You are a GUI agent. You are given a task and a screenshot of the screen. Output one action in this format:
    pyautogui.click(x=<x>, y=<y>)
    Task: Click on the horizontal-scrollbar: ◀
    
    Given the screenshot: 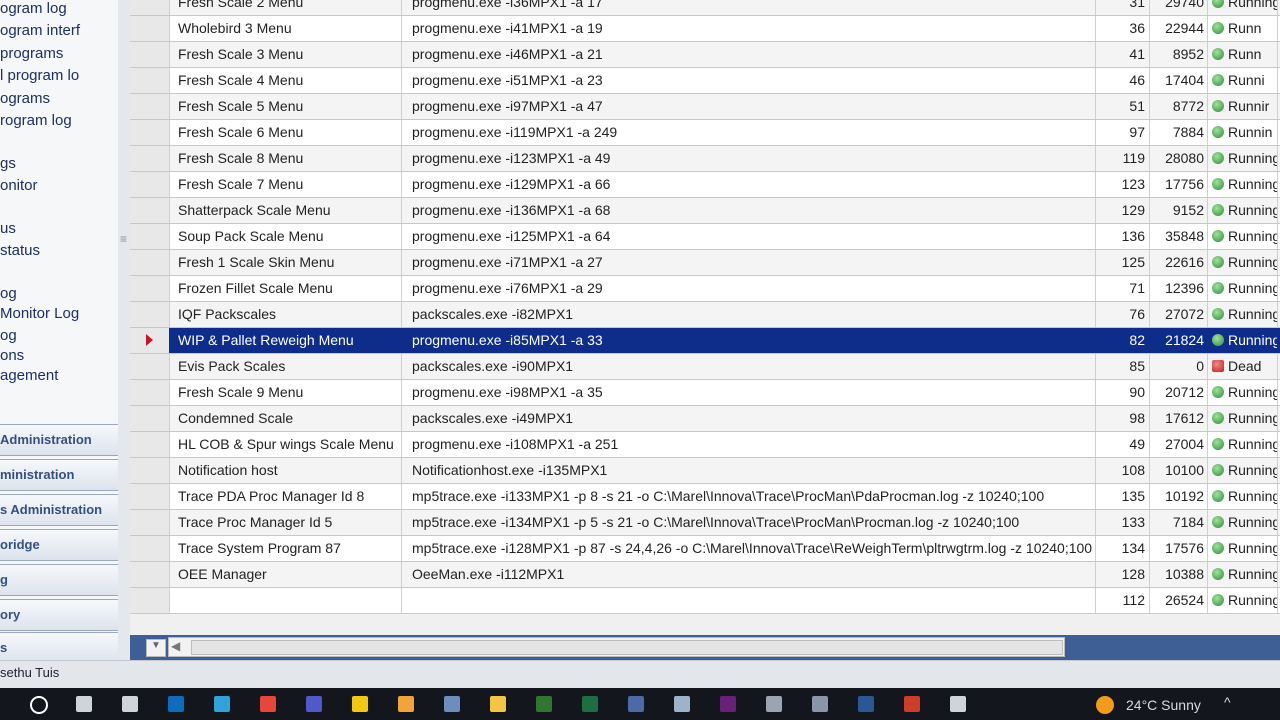 What is the action you would take?
    pyautogui.click(x=616, y=647)
    